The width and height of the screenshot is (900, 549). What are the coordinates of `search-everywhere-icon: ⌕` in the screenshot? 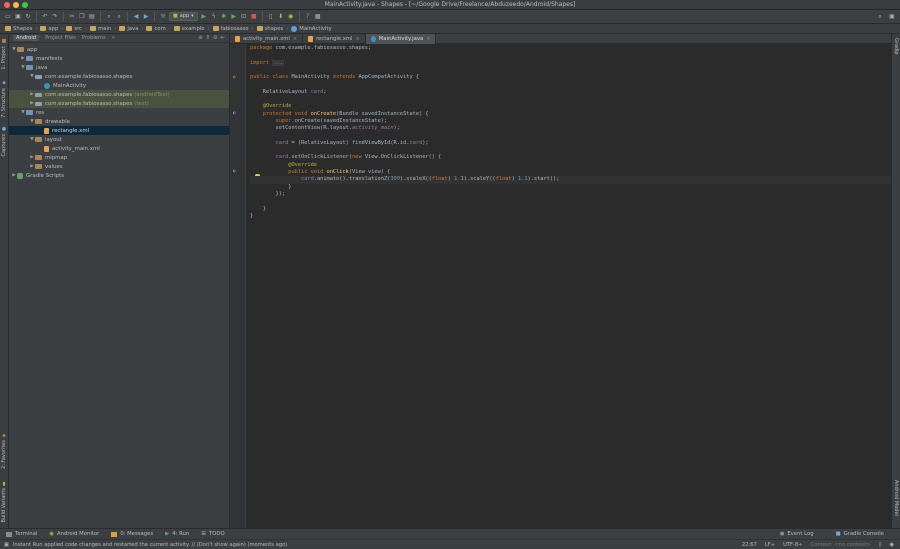 It's located at (880, 17).